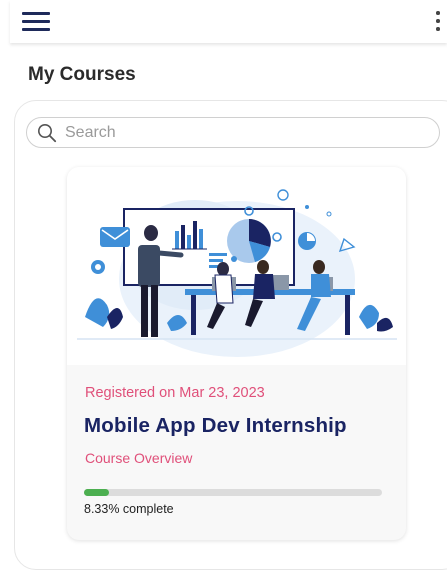  What do you see at coordinates (245, 133) in the screenshot?
I see `search-input` at bounding box center [245, 133].